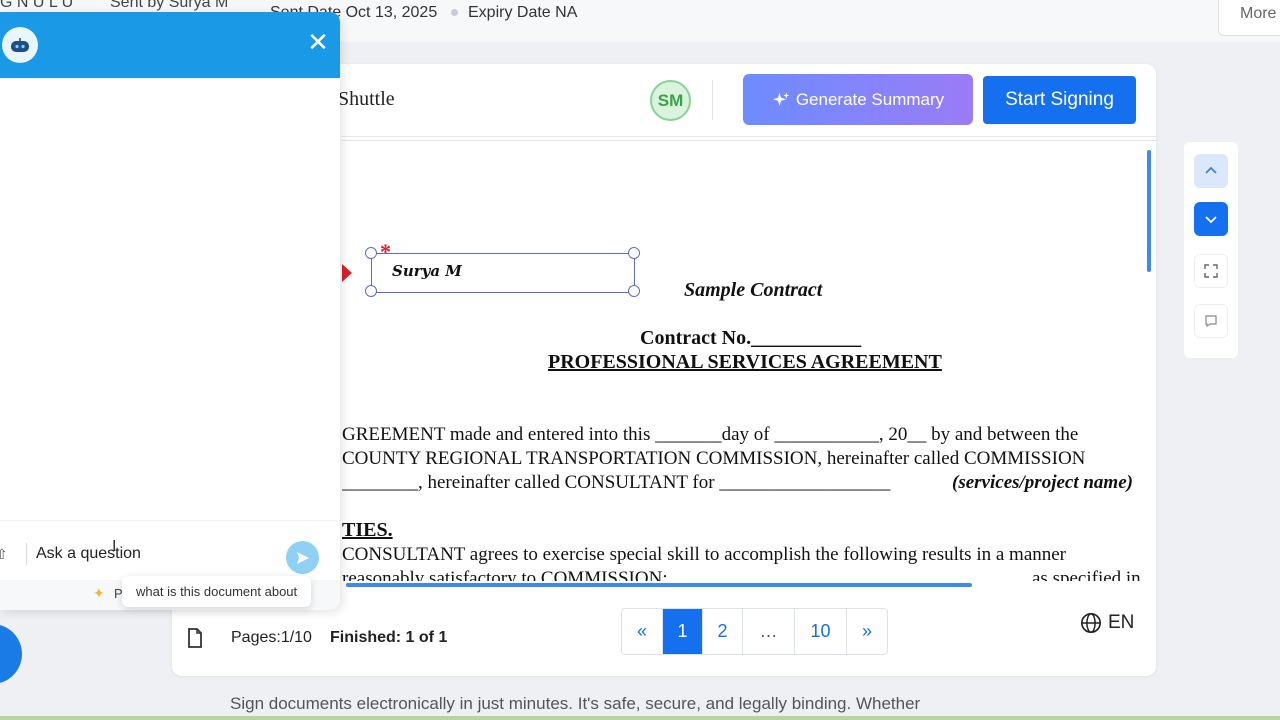 This screenshot has height=720, width=1280. What do you see at coordinates (170, 45) in the screenshot?
I see `chat-header: ✕` at bounding box center [170, 45].